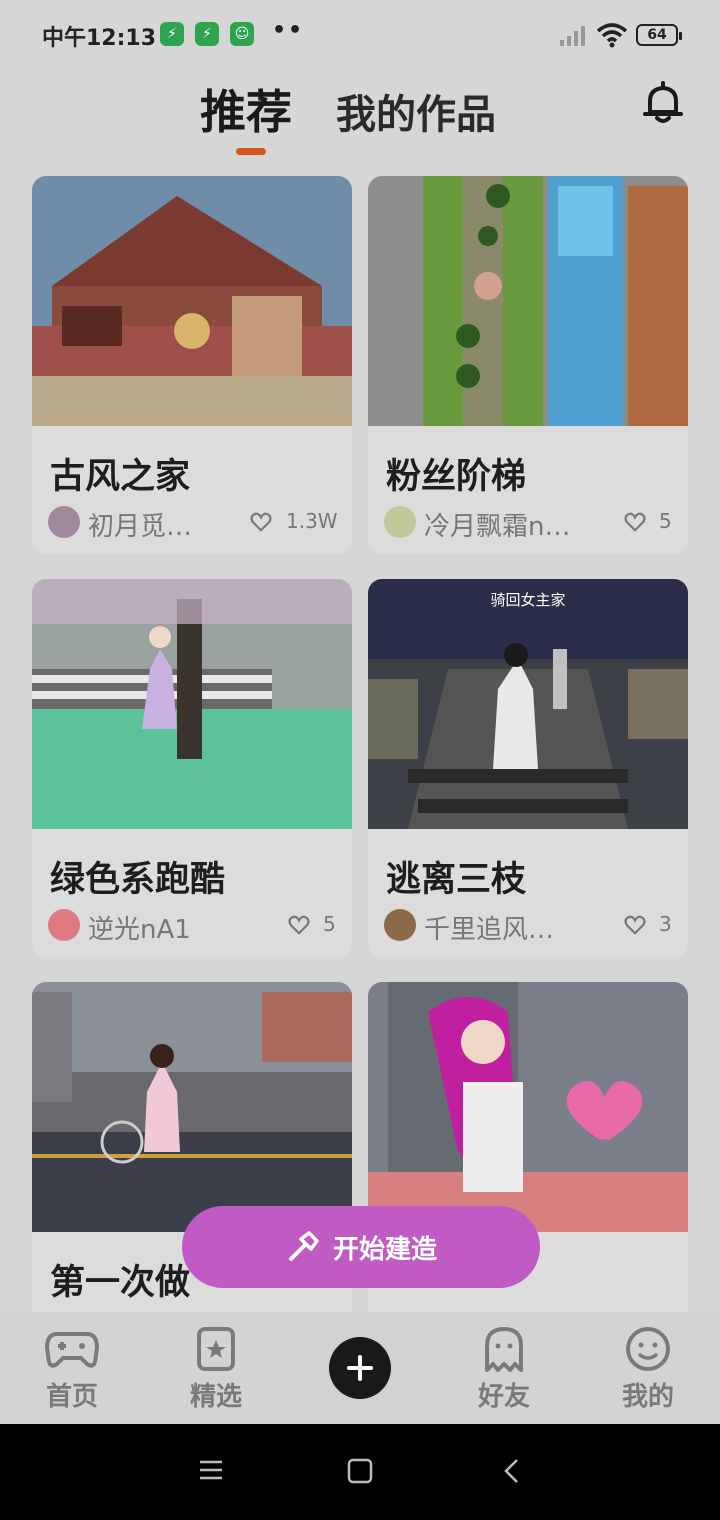 The height and width of the screenshot is (1520, 720). I want to click on card-title: 绿色系跑酷, so click(138, 880).